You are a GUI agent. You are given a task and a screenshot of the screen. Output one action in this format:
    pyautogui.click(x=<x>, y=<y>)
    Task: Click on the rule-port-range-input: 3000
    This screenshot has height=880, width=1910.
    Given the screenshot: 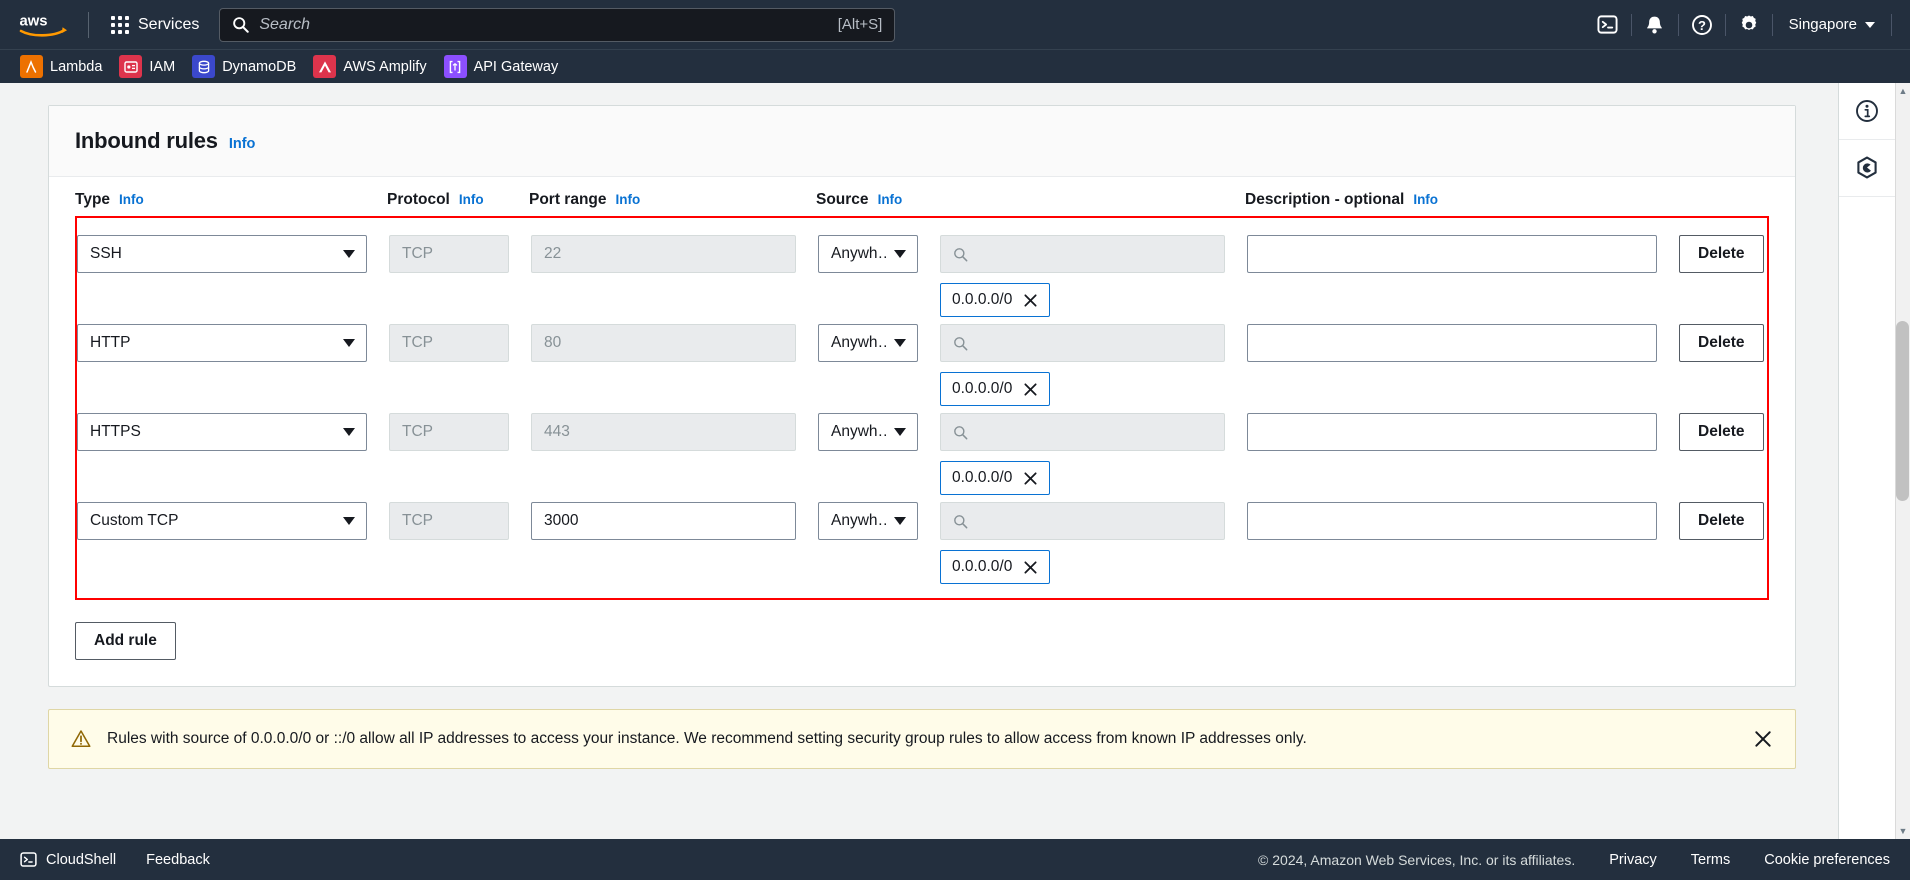 What is the action you would take?
    pyautogui.click(x=663, y=521)
    